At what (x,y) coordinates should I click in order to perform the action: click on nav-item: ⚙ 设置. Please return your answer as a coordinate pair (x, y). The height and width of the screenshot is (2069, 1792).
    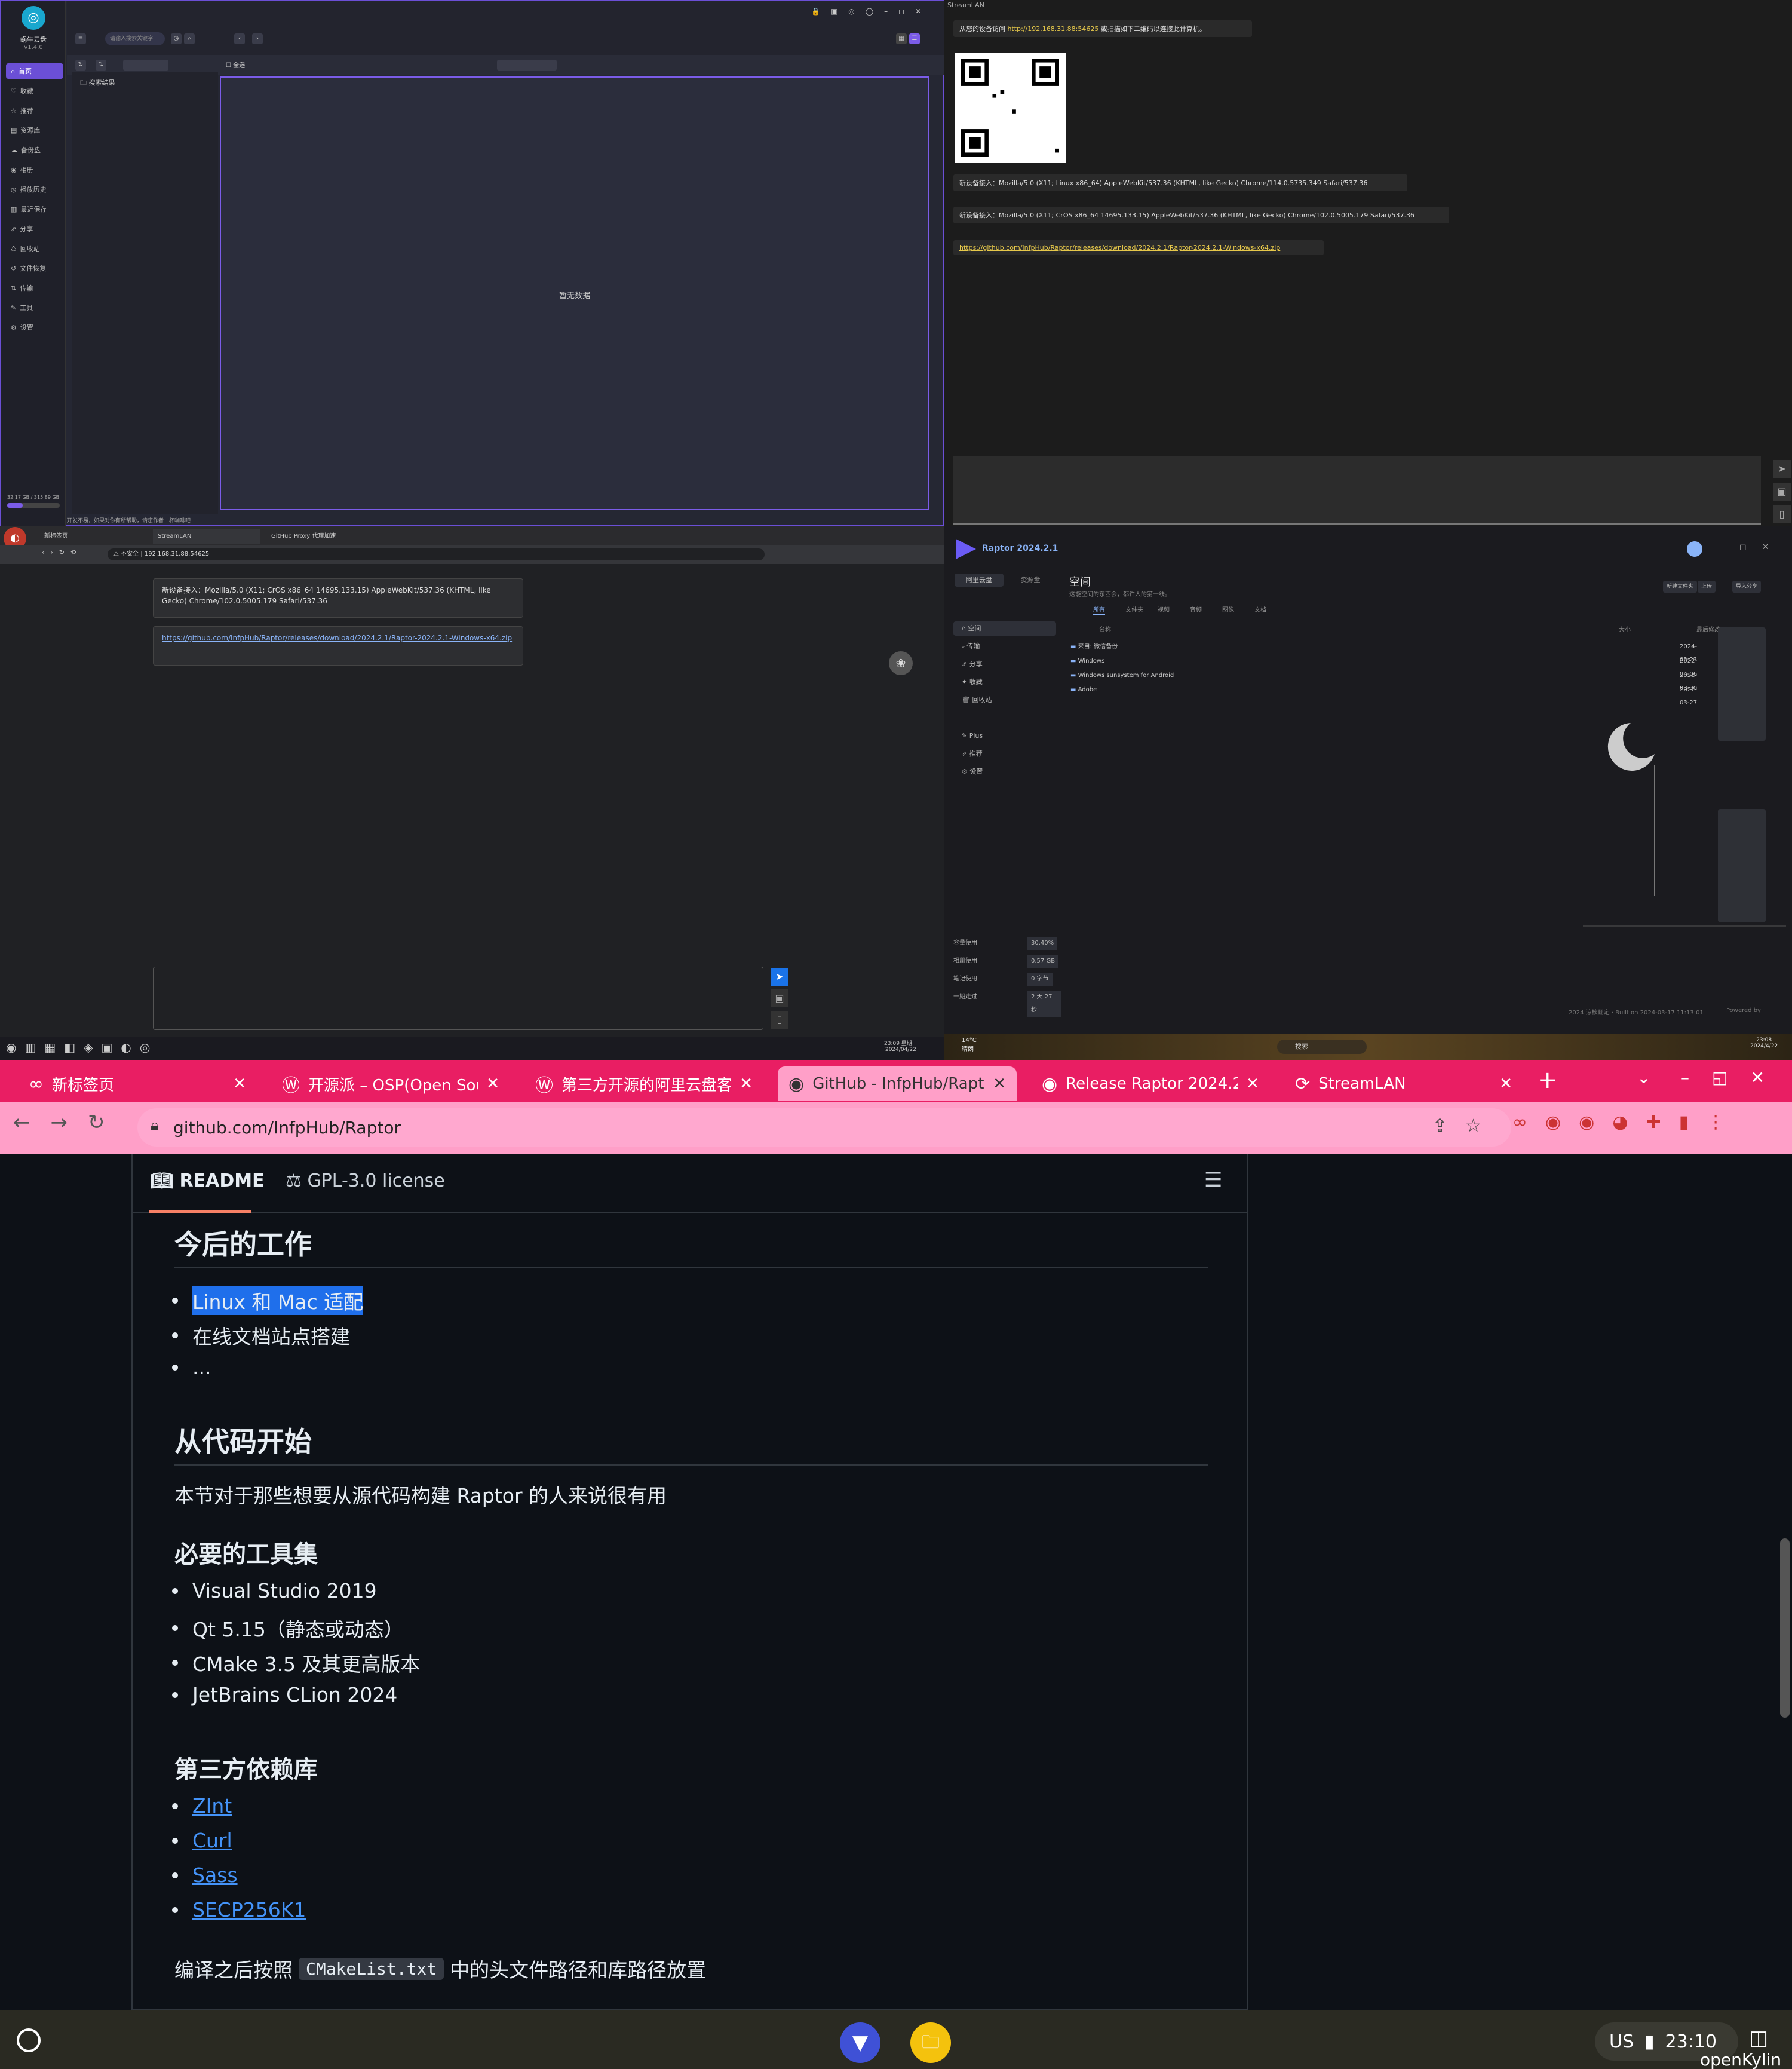
    Looking at the image, I should click on (34, 327).